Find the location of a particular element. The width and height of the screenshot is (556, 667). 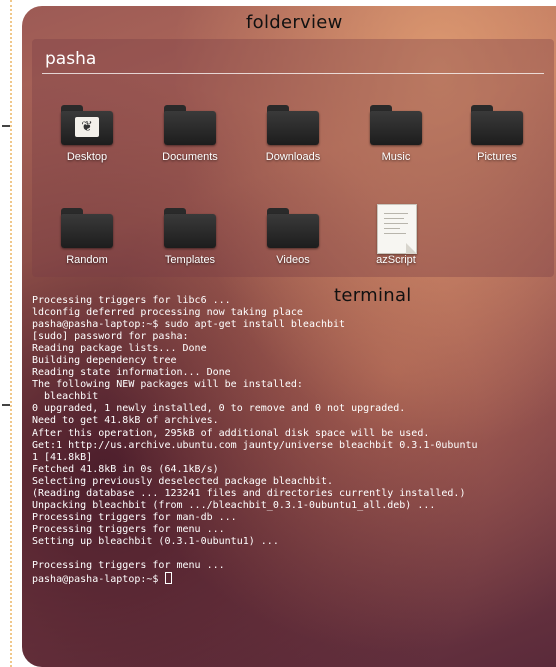

terminal-line: Fetched 41.8kB in 0s (64.1kB/s) is located at coordinates (125, 469).